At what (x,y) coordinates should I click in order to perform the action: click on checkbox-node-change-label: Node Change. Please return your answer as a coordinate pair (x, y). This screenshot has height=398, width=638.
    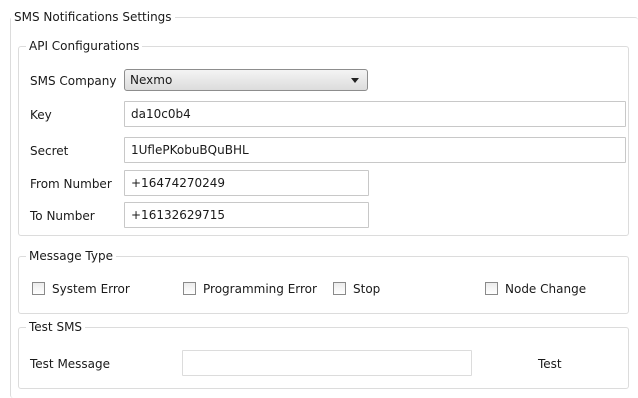
    Looking at the image, I should click on (546, 289).